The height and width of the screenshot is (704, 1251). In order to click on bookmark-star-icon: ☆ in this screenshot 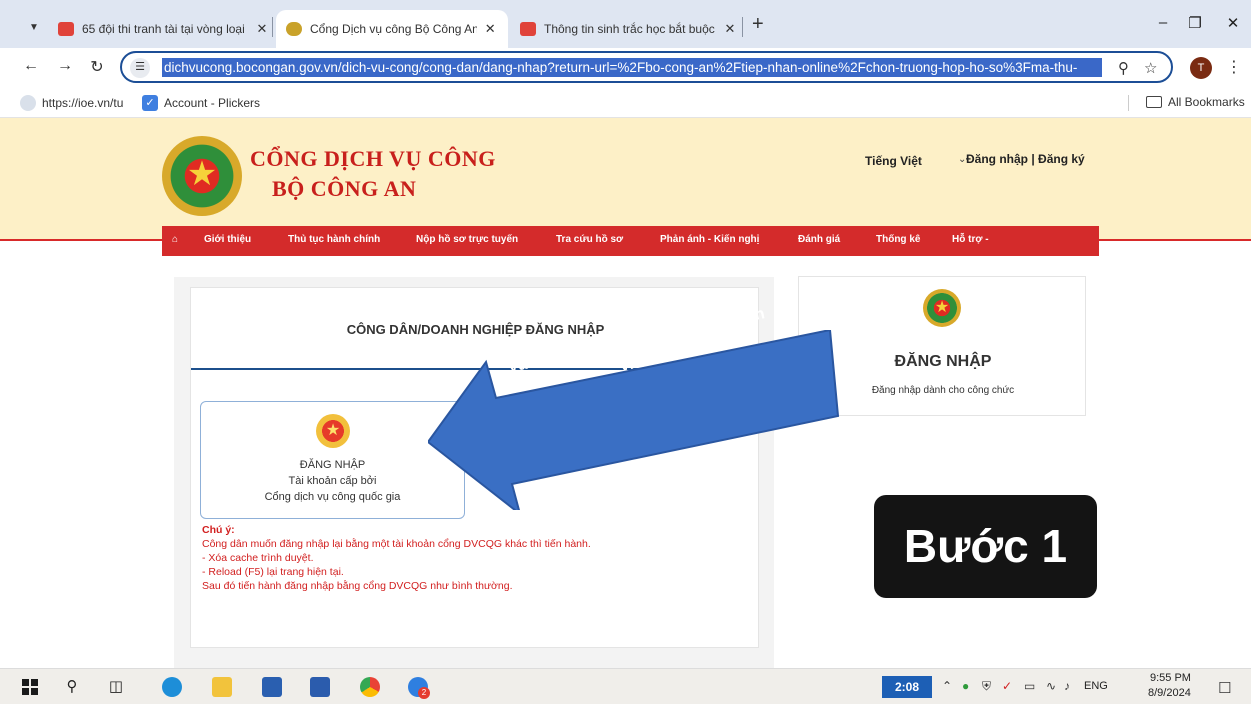, I will do `click(1150, 68)`.